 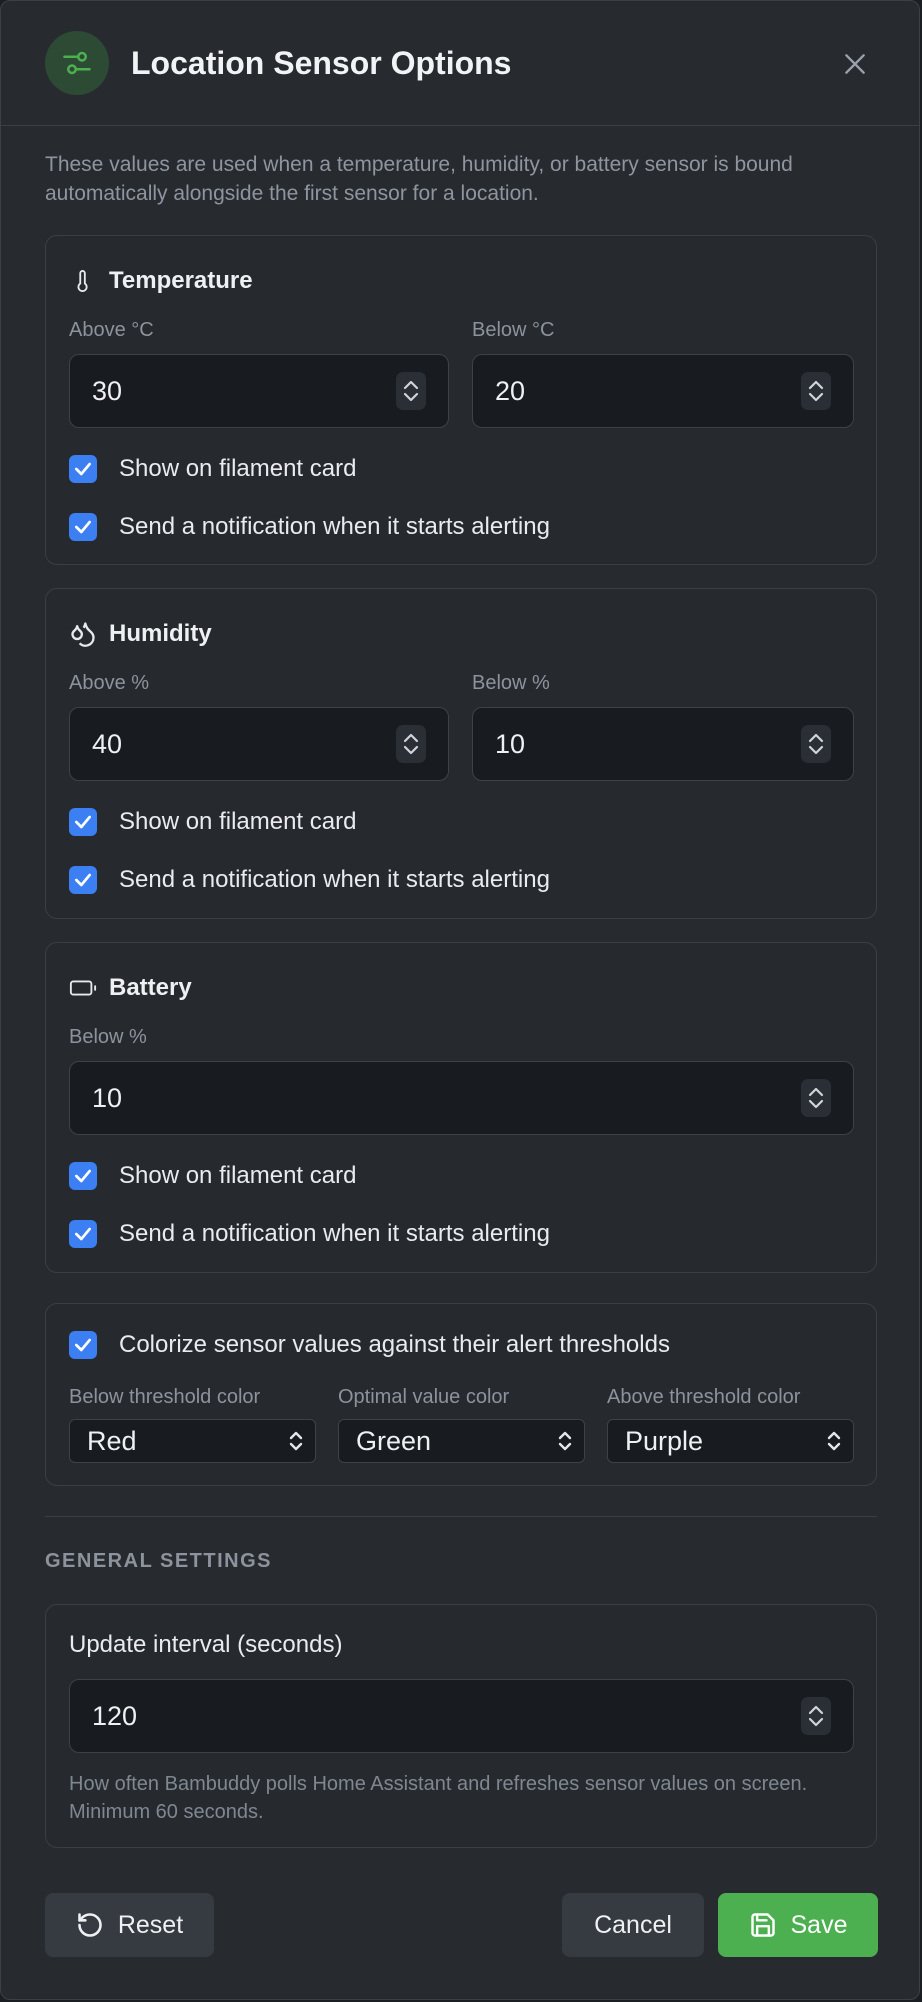 What do you see at coordinates (160, 633) in the screenshot?
I see `humidity-title: Humidity` at bounding box center [160, 633].